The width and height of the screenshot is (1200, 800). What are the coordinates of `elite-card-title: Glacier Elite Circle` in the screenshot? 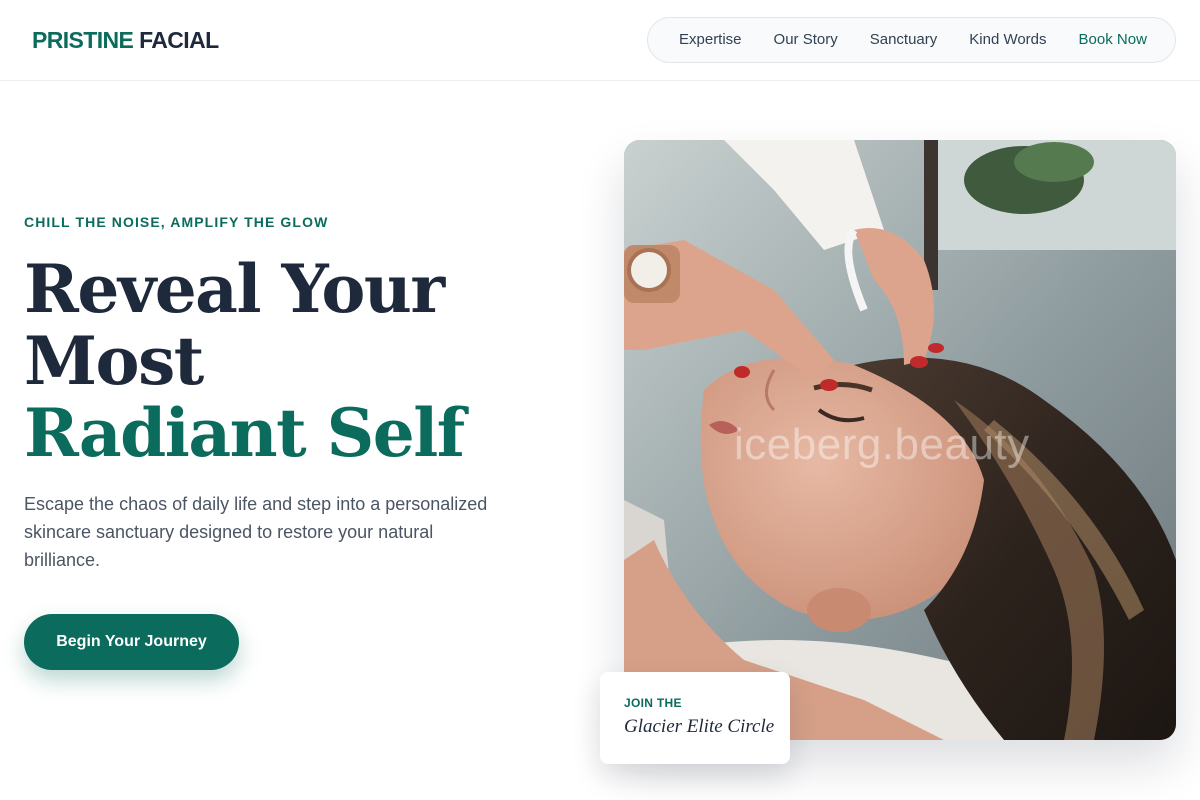 It's located at (699, 726).